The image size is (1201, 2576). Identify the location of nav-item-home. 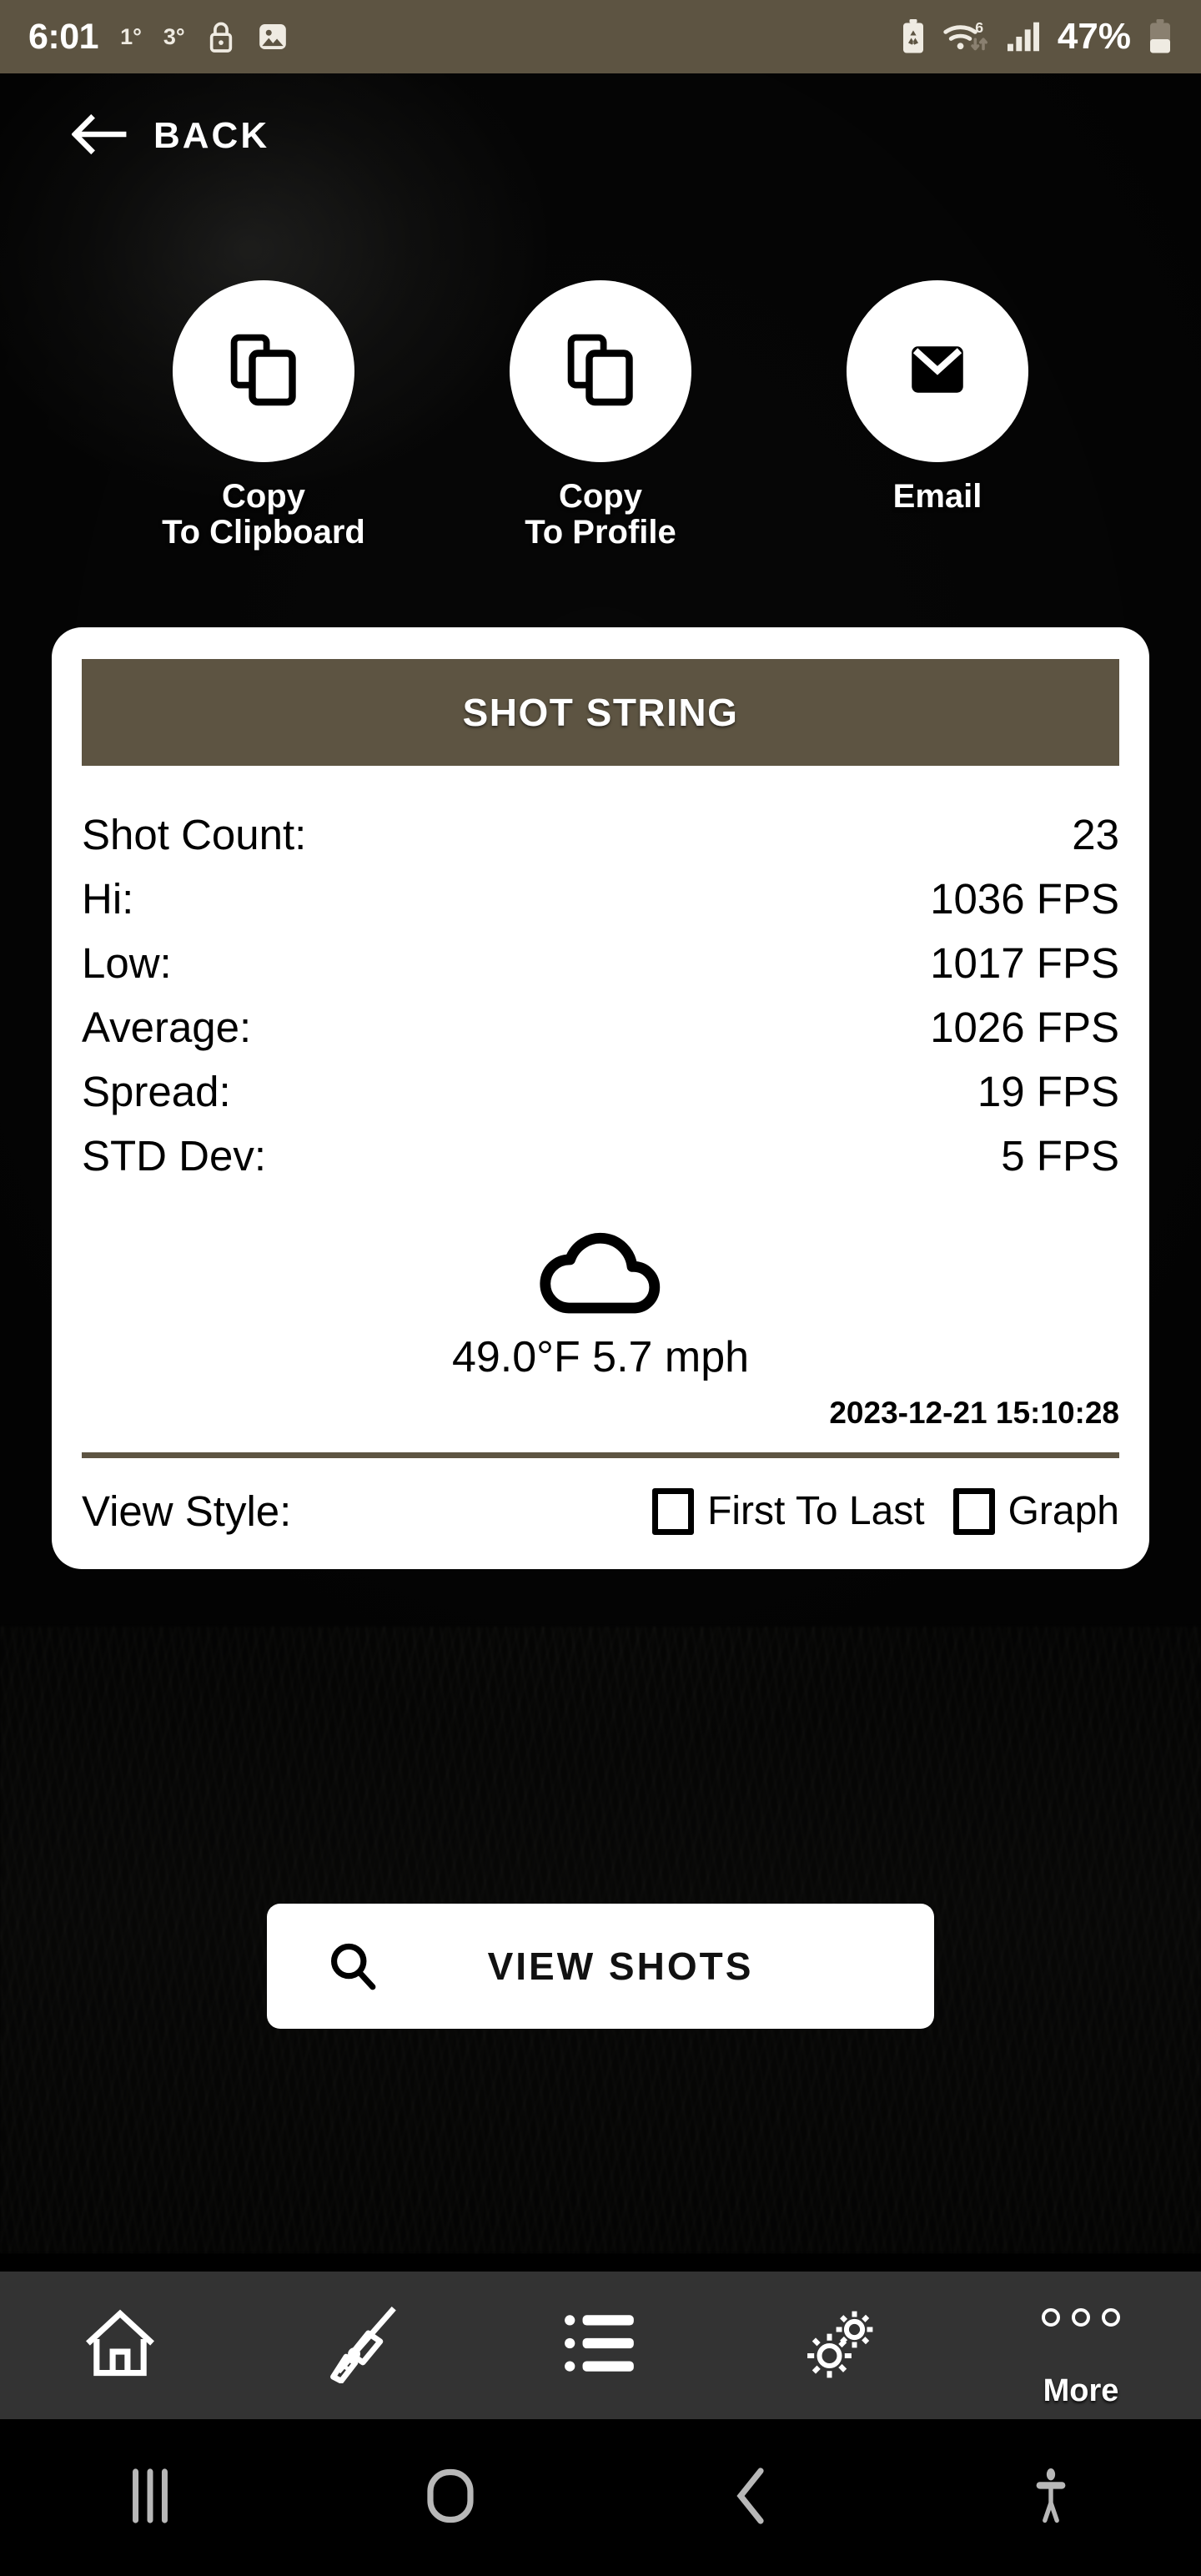
(120, 2345).